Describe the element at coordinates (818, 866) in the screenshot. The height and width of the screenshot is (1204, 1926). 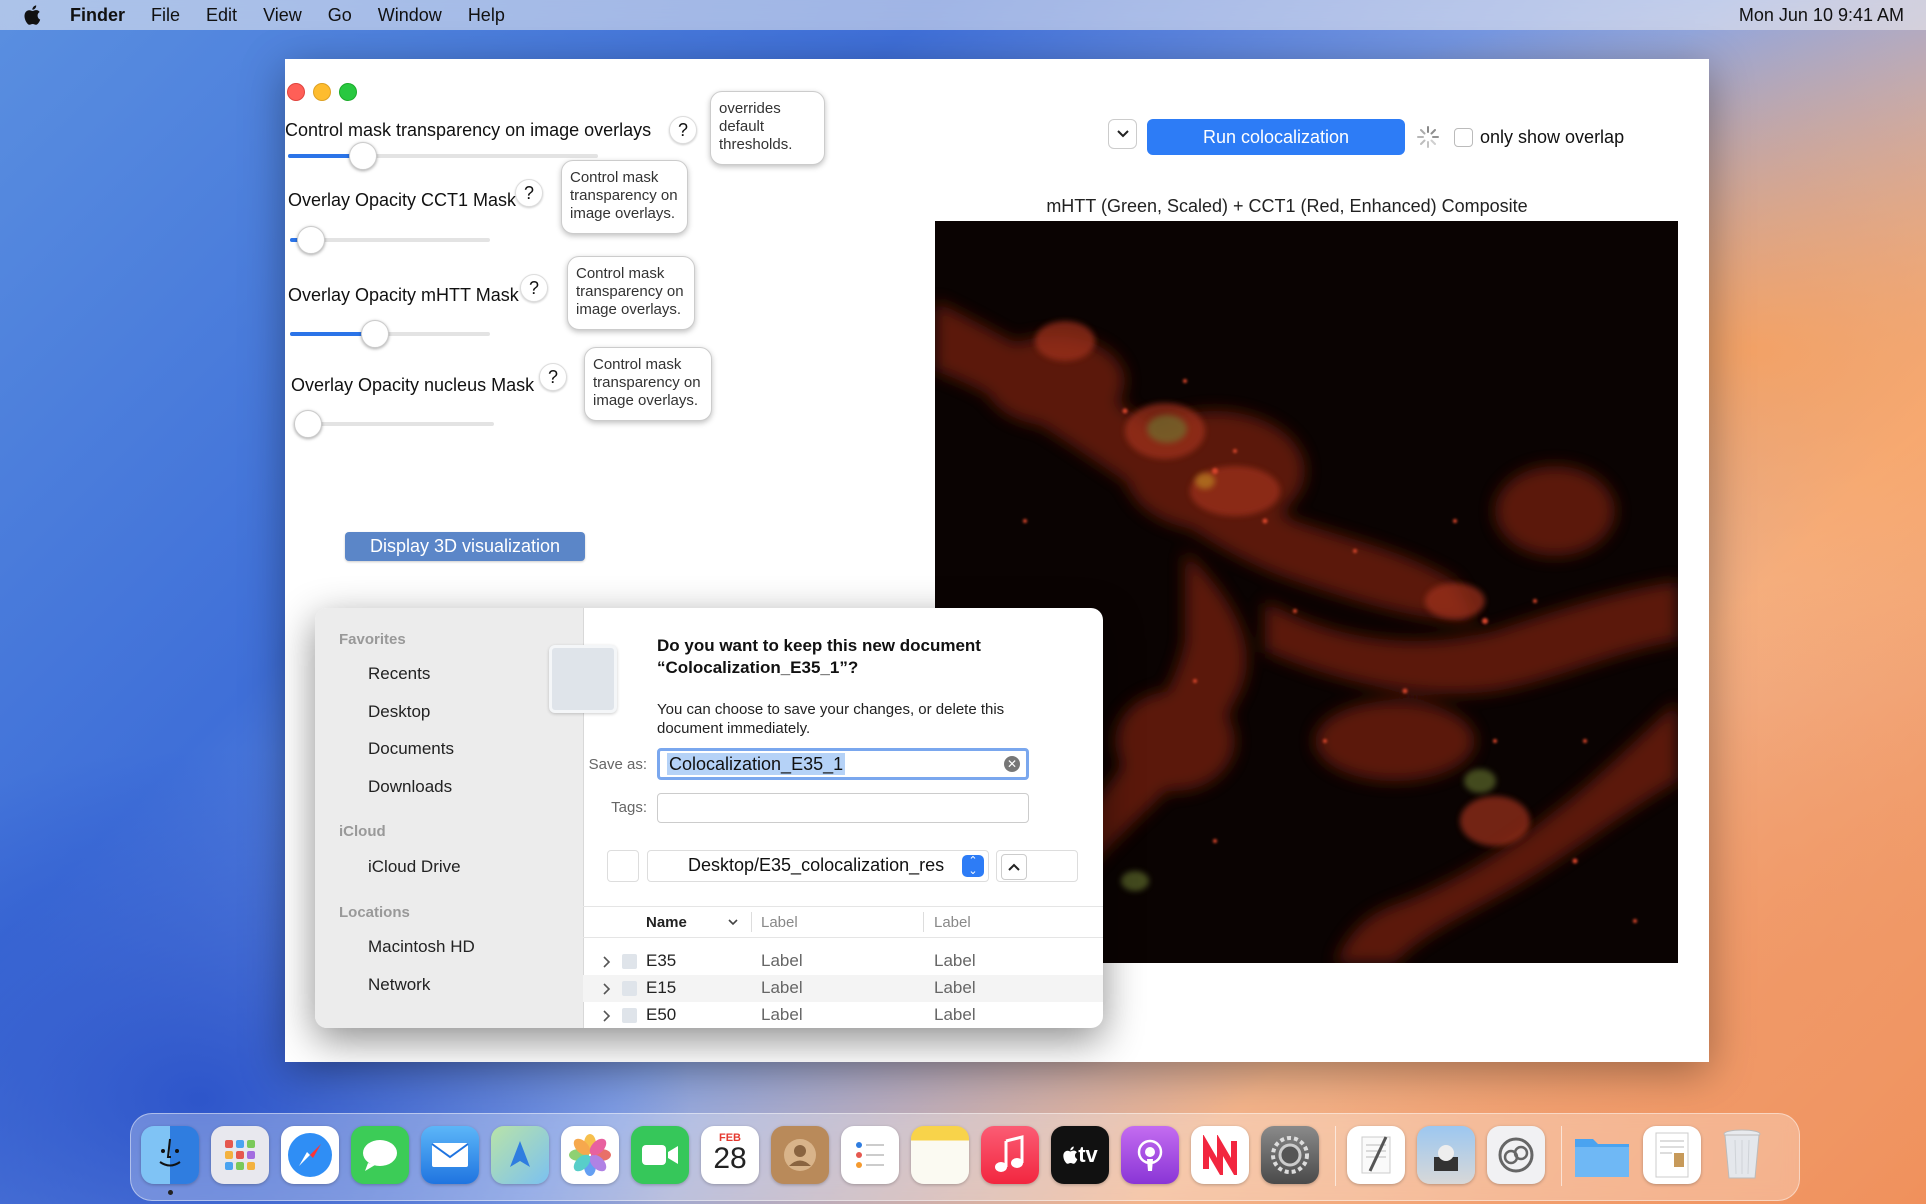
I see `location-popup: Desktop/E35_colocalization_res ⌃ ⌄` at that location.